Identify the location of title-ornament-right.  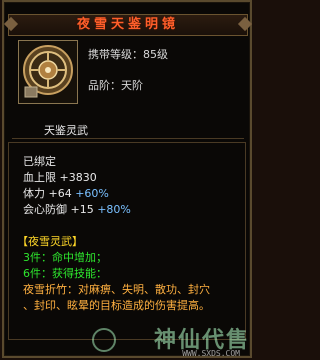
(245, 24).